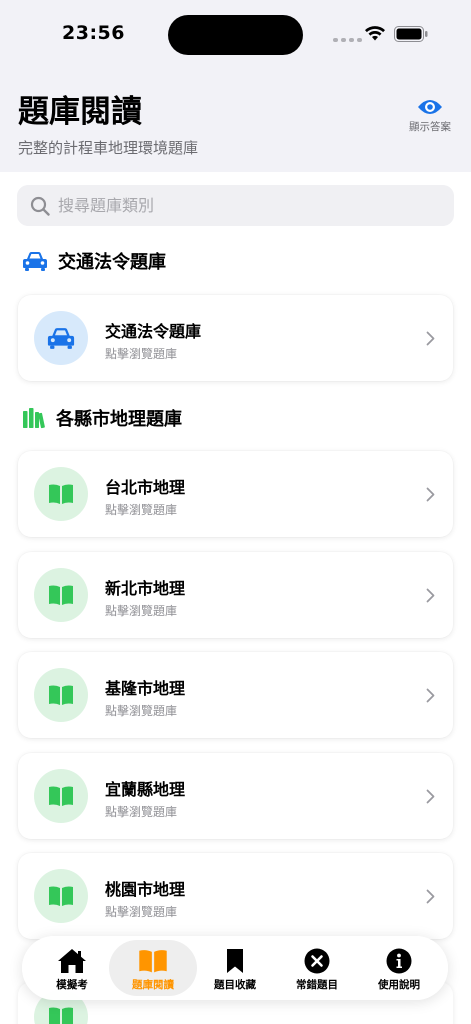 The width and height of the screenshot is (471, 1024). What do you see at coordinates (93, 33) in the screenshot?
I see `status-time: 23:56` at bounding box center [93, 33].